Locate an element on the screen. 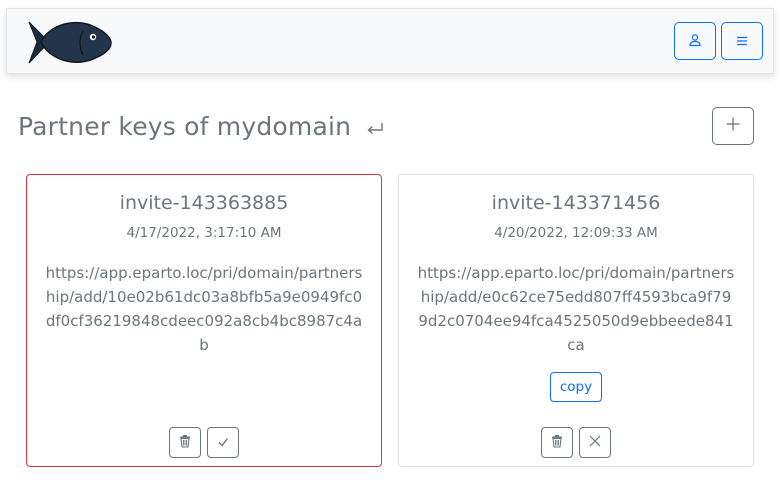 The image size is (780, 480). user-button is located at coordinates (695, 41).